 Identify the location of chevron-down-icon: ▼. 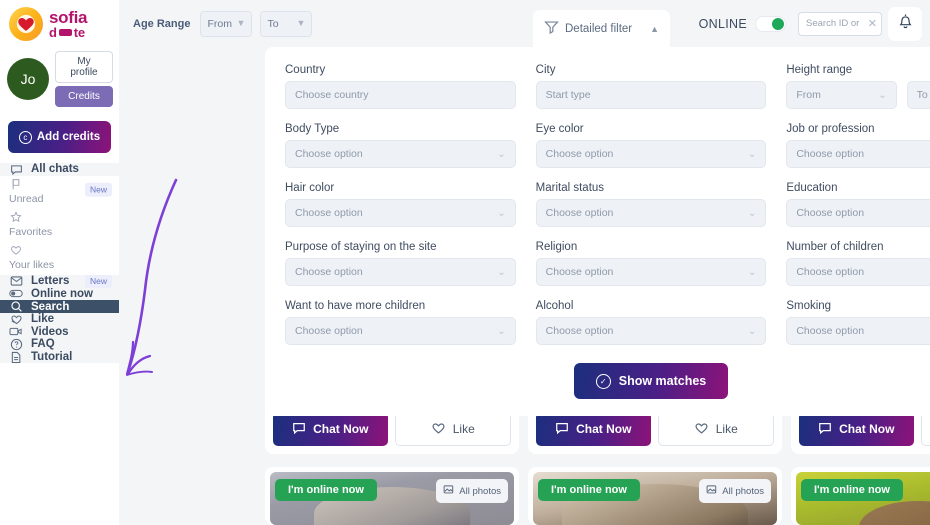
(301, 23).